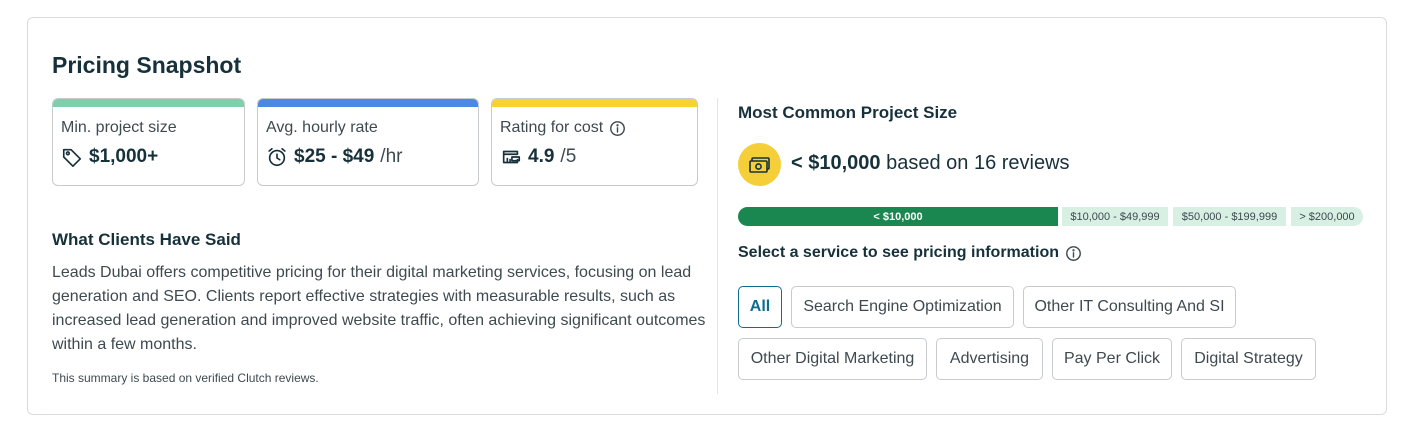  I want to click on alarm-clock-icon, so click(277, 157).